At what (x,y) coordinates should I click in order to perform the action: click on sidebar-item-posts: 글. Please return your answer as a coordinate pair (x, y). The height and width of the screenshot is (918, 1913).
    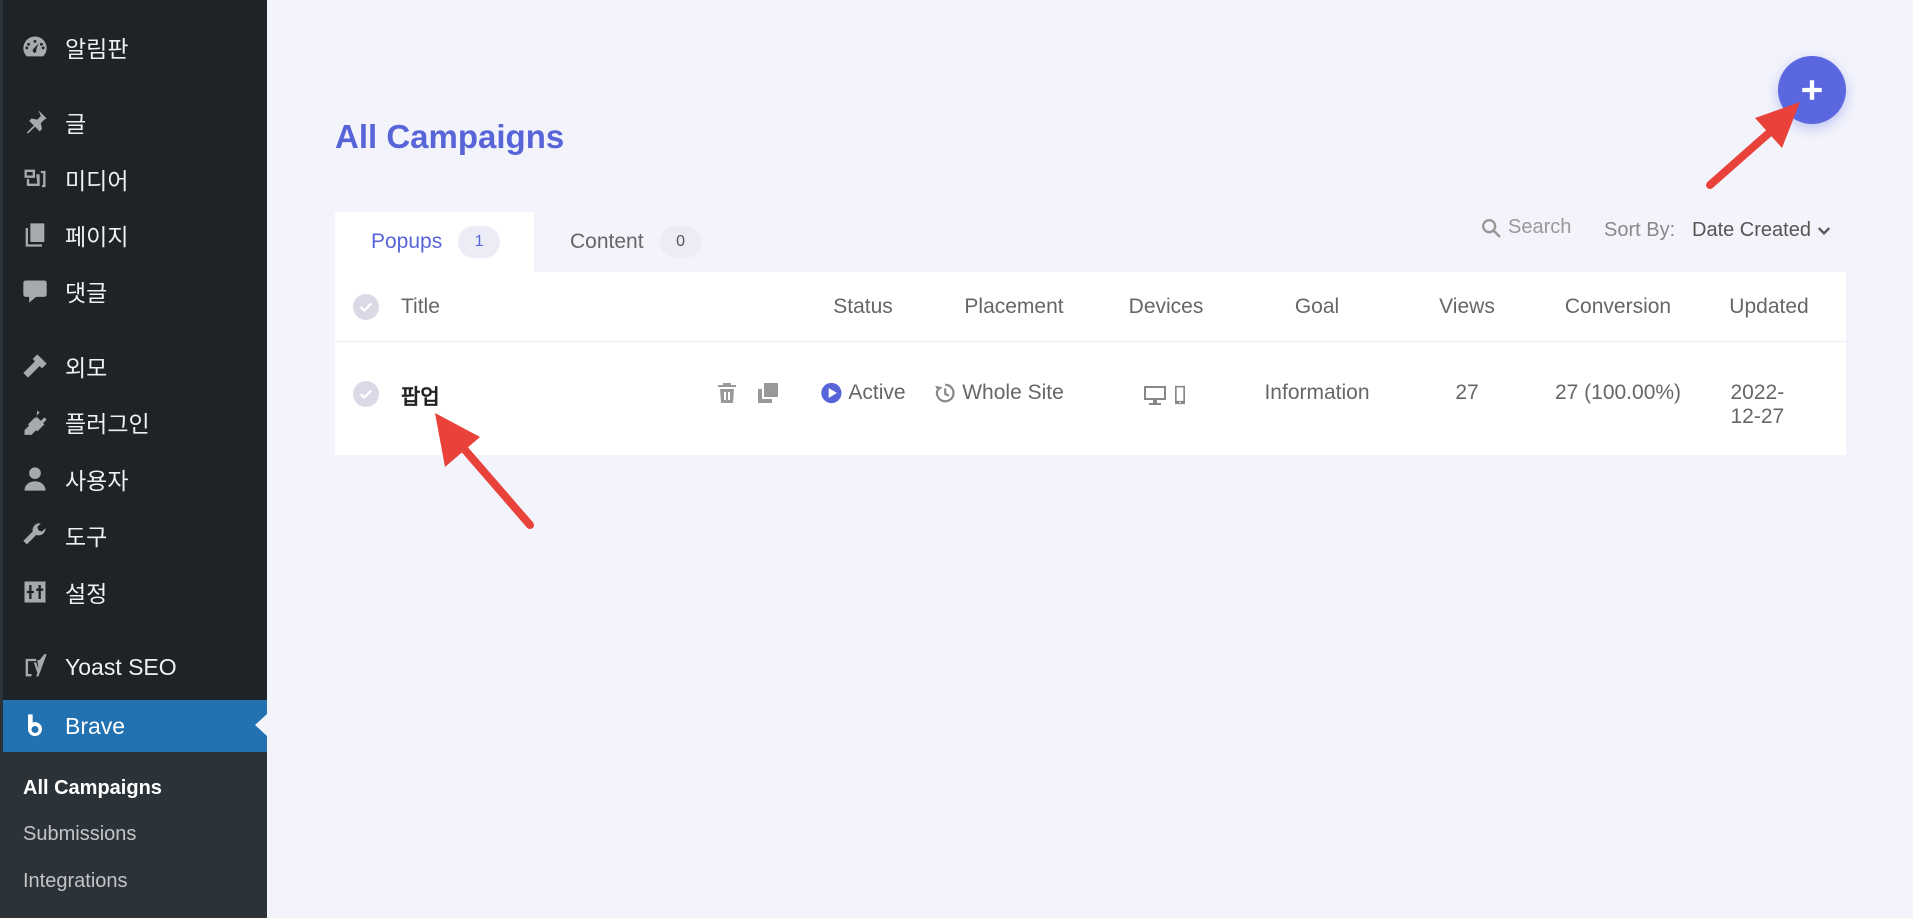
    Looking at the image, I should click on (135, 122).